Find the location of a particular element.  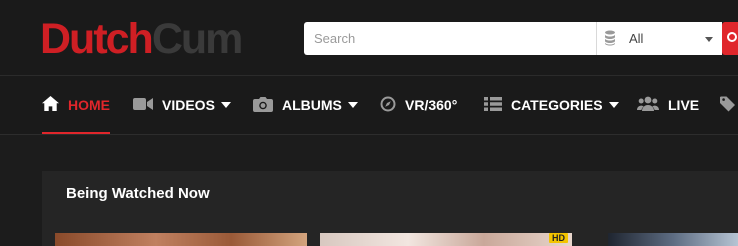

nav-item-tags is located at coordinates (729, 105).